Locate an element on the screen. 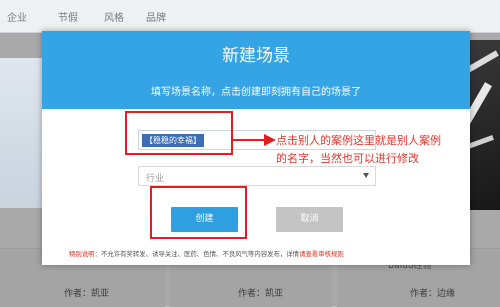  notice-label: 特别说明 is located at coordinates (82, 254).